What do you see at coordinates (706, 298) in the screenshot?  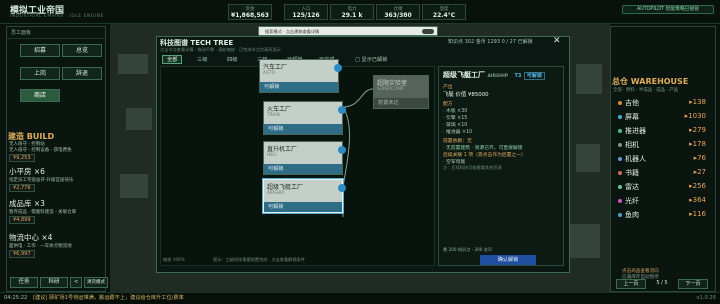 I see `version-label: v1.0.26` at bounding box center [706, 298].